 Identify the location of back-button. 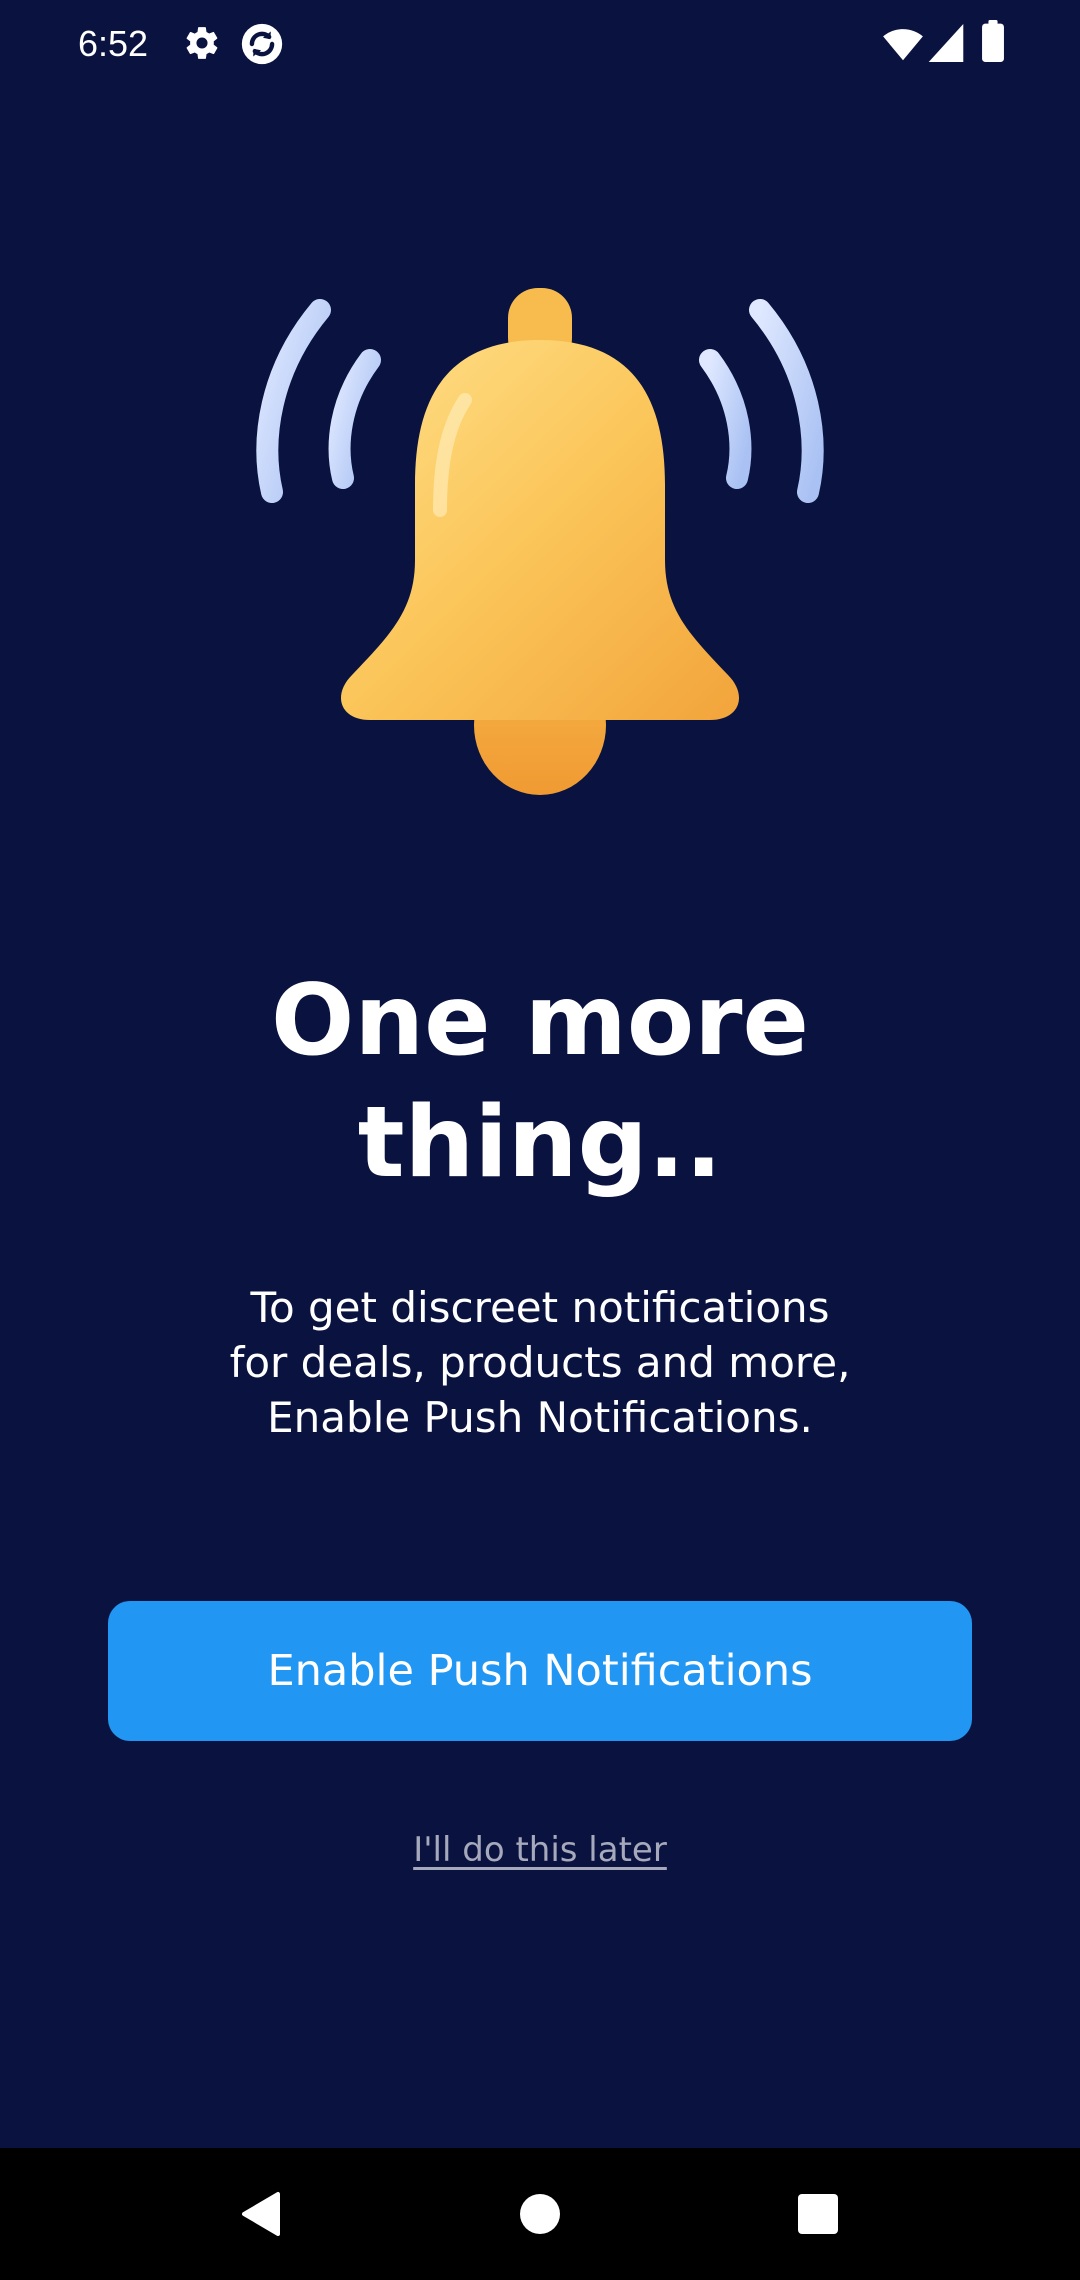
(260, 2214).